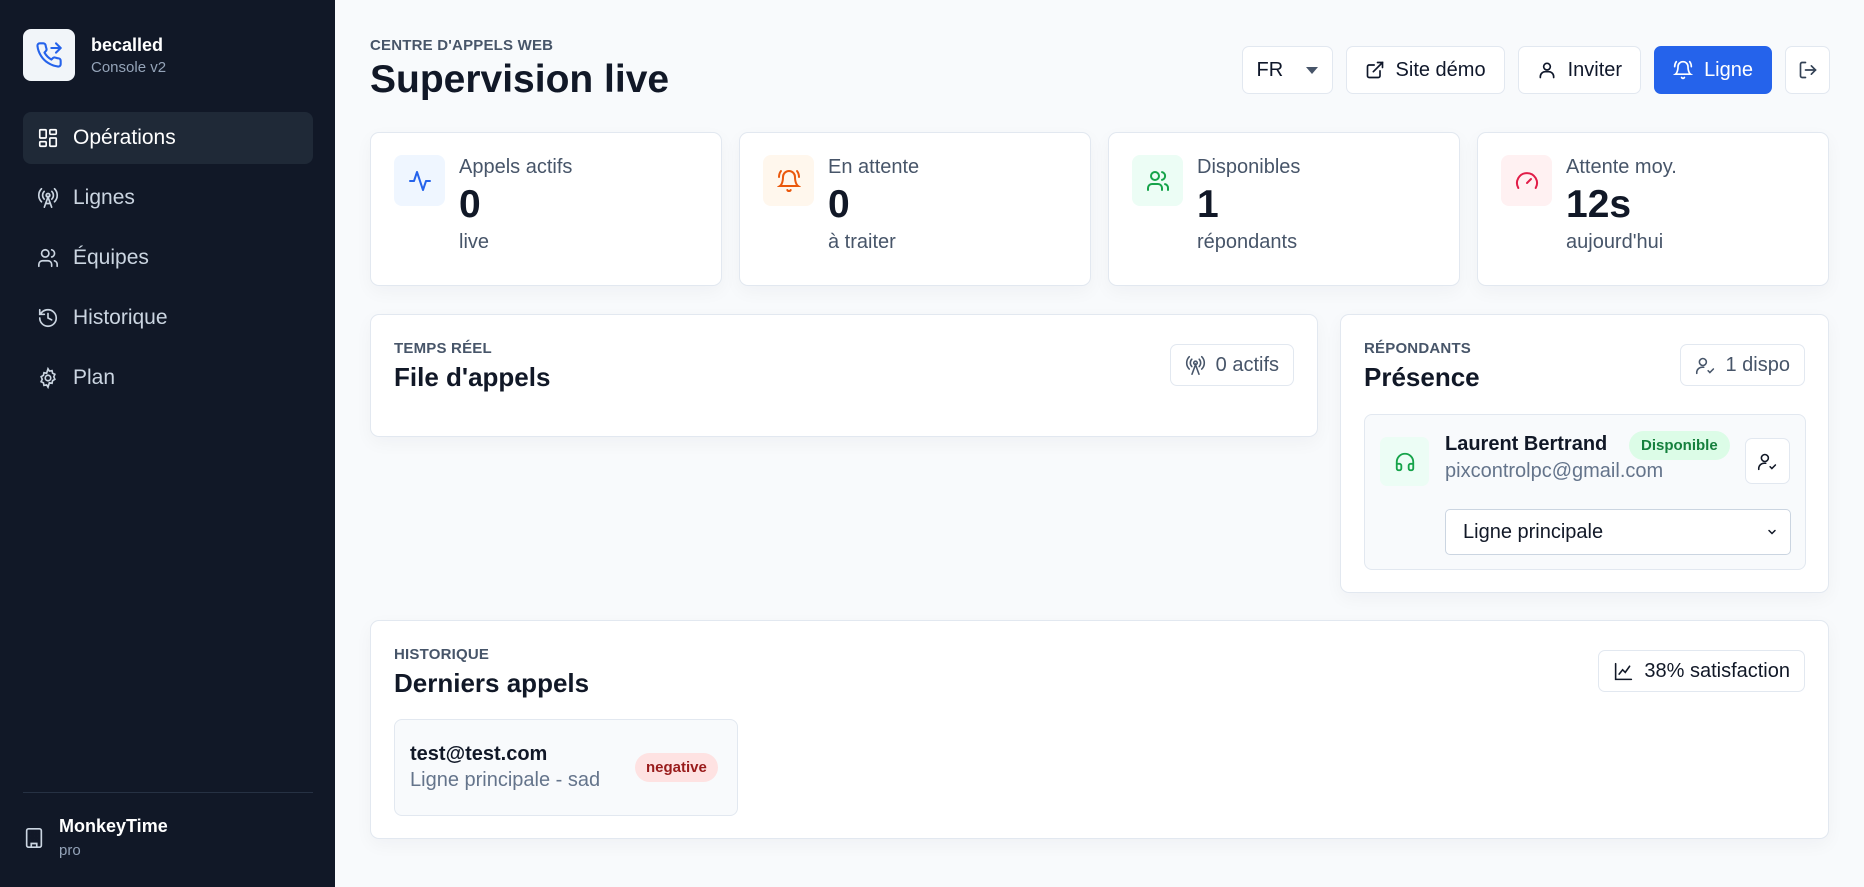 The image size is (1864, 887). Describe the element at coordinates (168, 198) in the screenshot. I see `nav-item-lignes: Lignes` at that location.